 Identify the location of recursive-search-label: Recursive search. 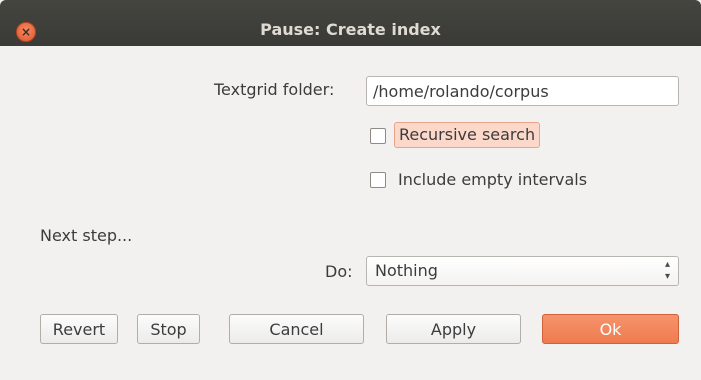
(467, 135).